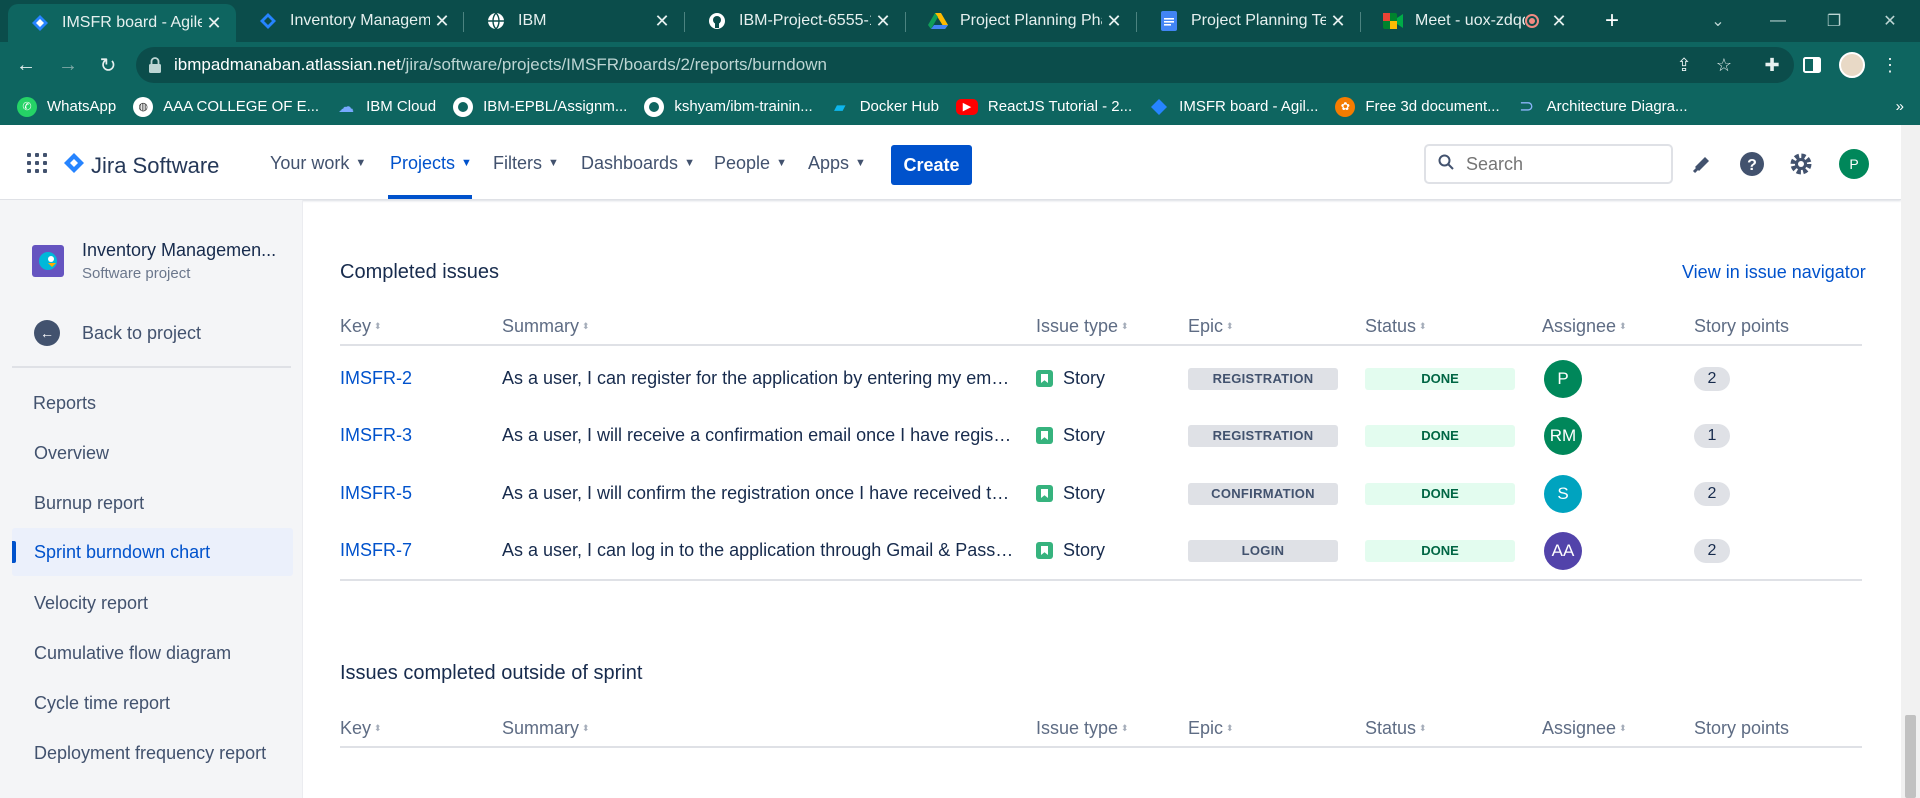 This screenshot has height=798, width=1920. I want to click on settings-gear-icon, so click(1801, 164).